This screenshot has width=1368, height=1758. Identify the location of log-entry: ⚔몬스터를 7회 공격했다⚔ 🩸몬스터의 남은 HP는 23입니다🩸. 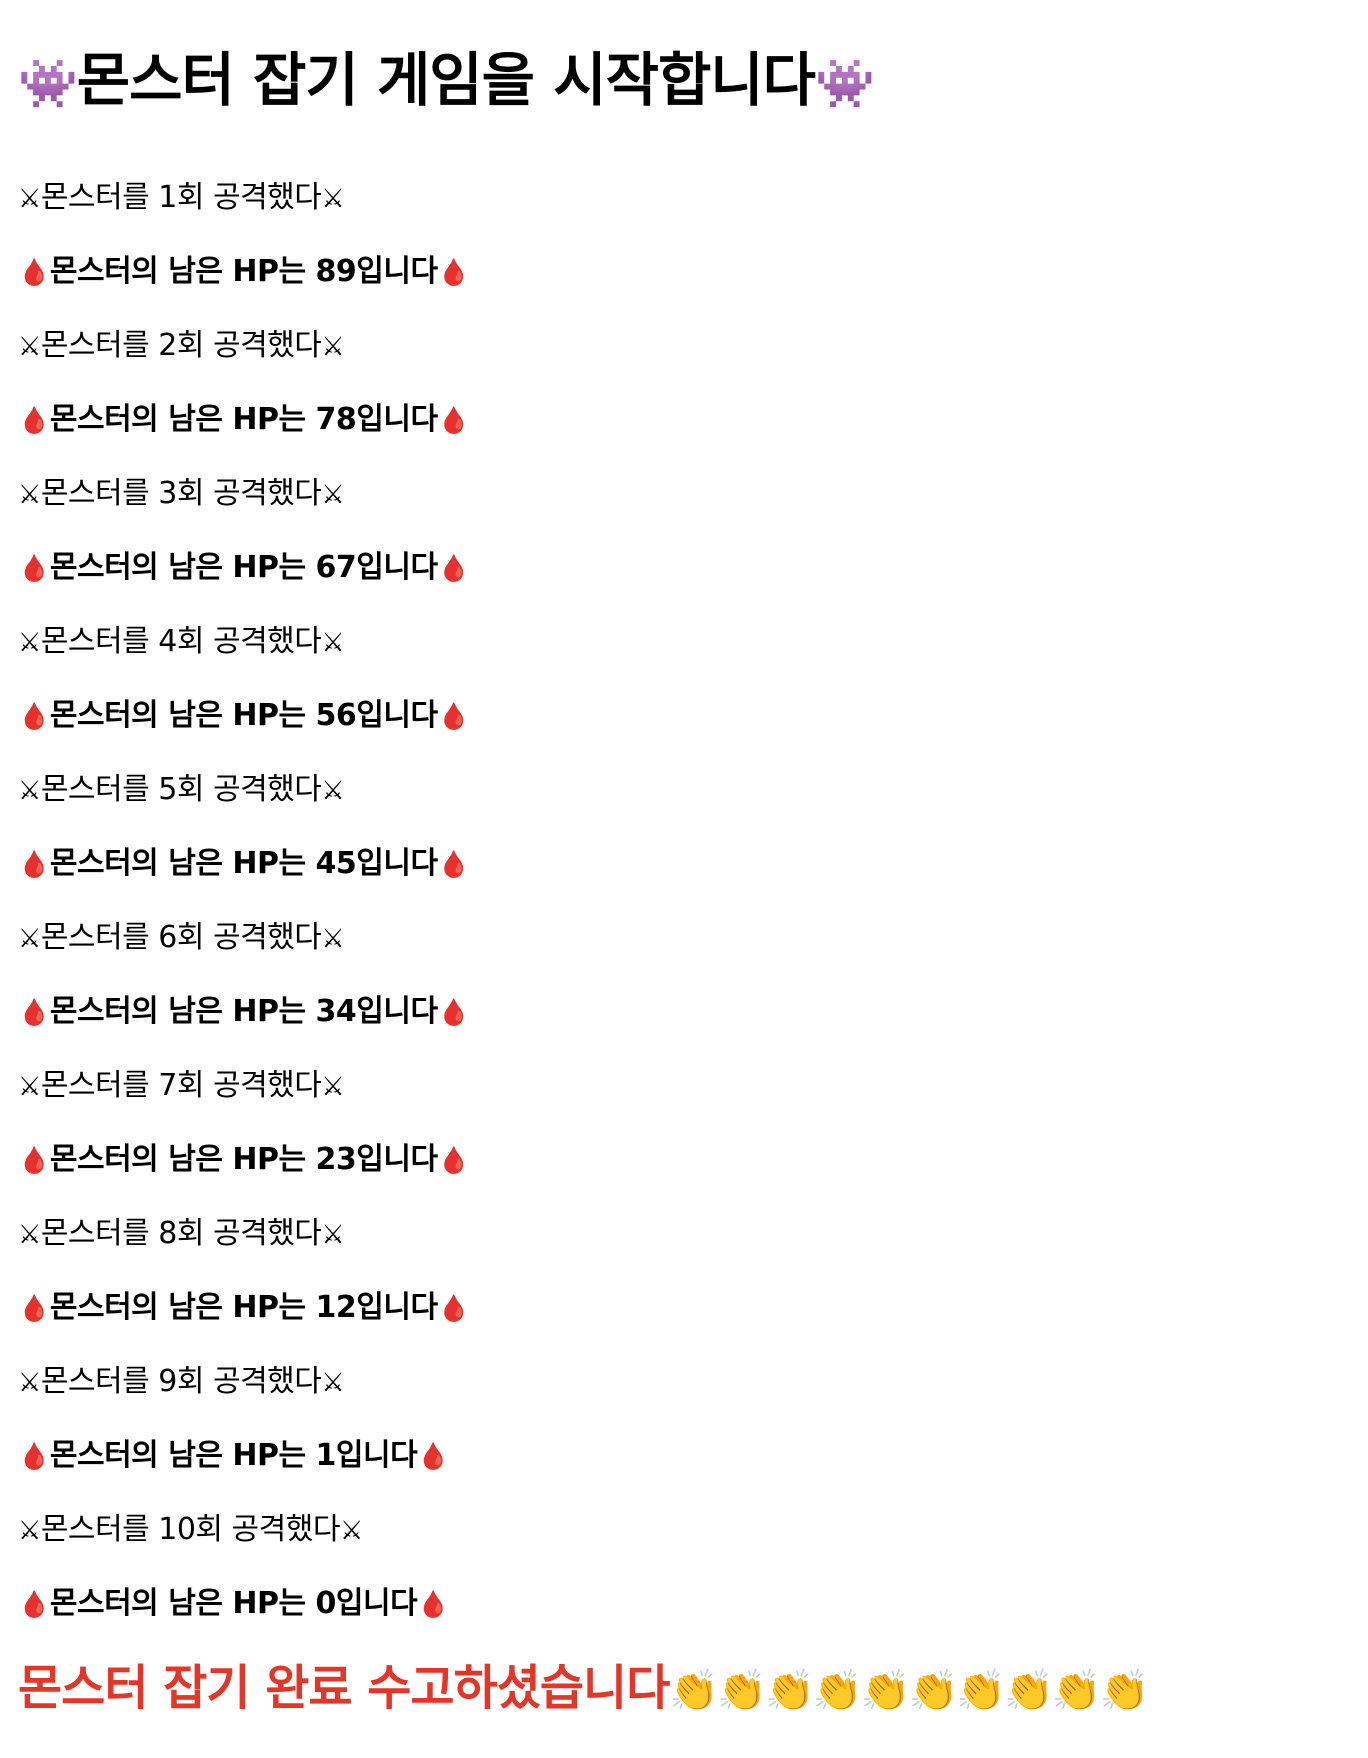
(684, 1140).